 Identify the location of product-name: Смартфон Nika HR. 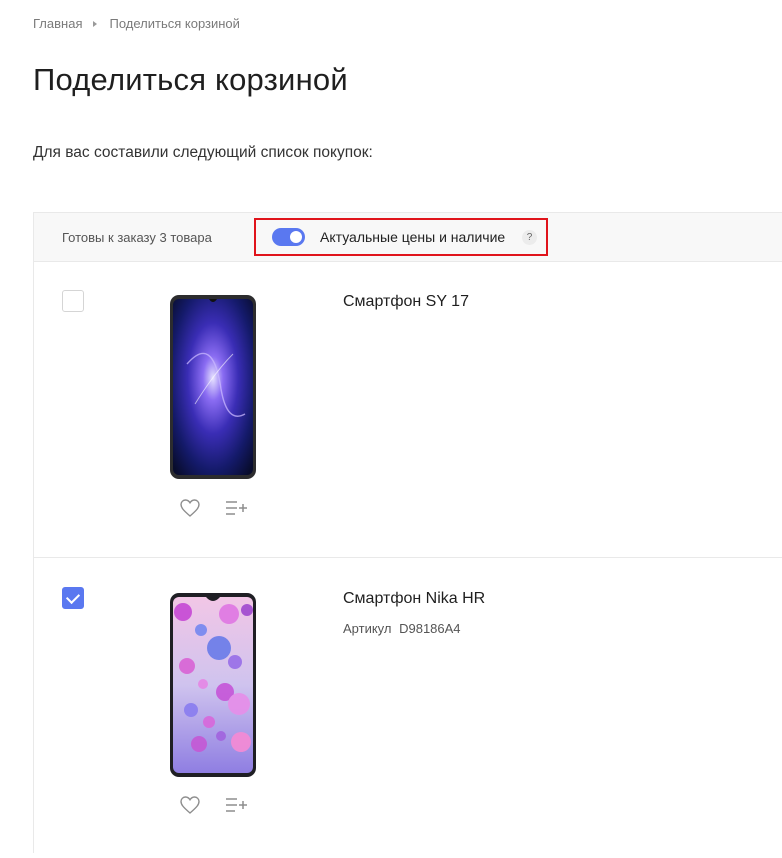
(414, 599).